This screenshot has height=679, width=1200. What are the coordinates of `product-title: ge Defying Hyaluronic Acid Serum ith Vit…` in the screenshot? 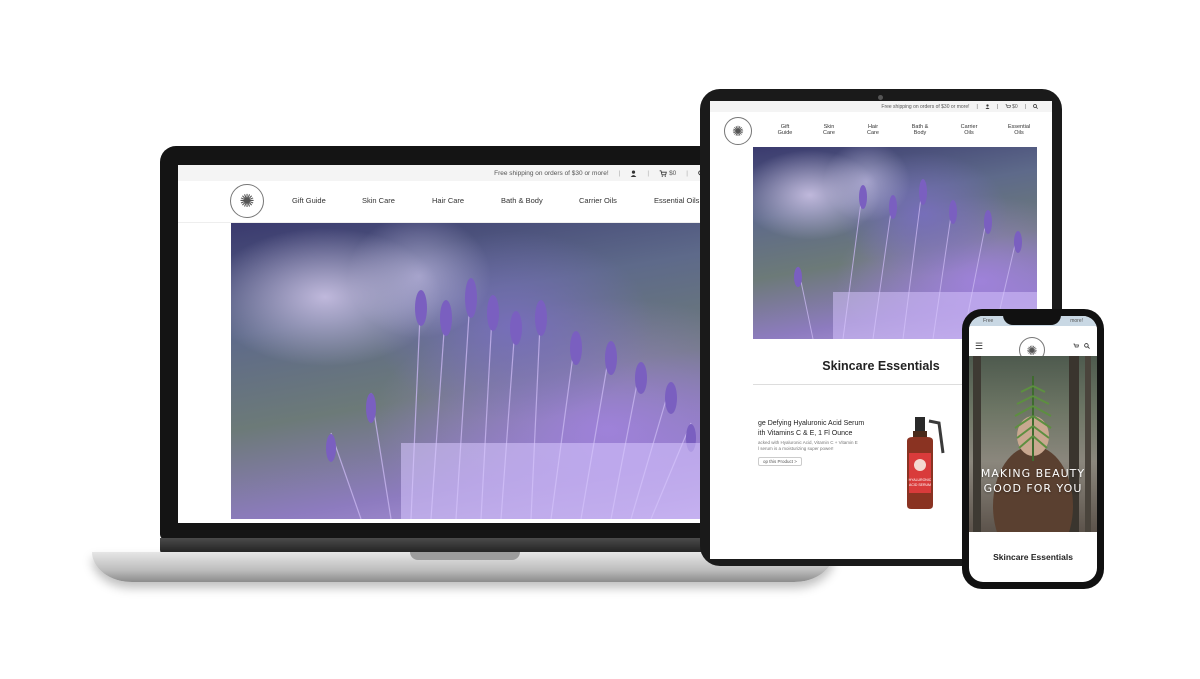 It's located at (828, 429).